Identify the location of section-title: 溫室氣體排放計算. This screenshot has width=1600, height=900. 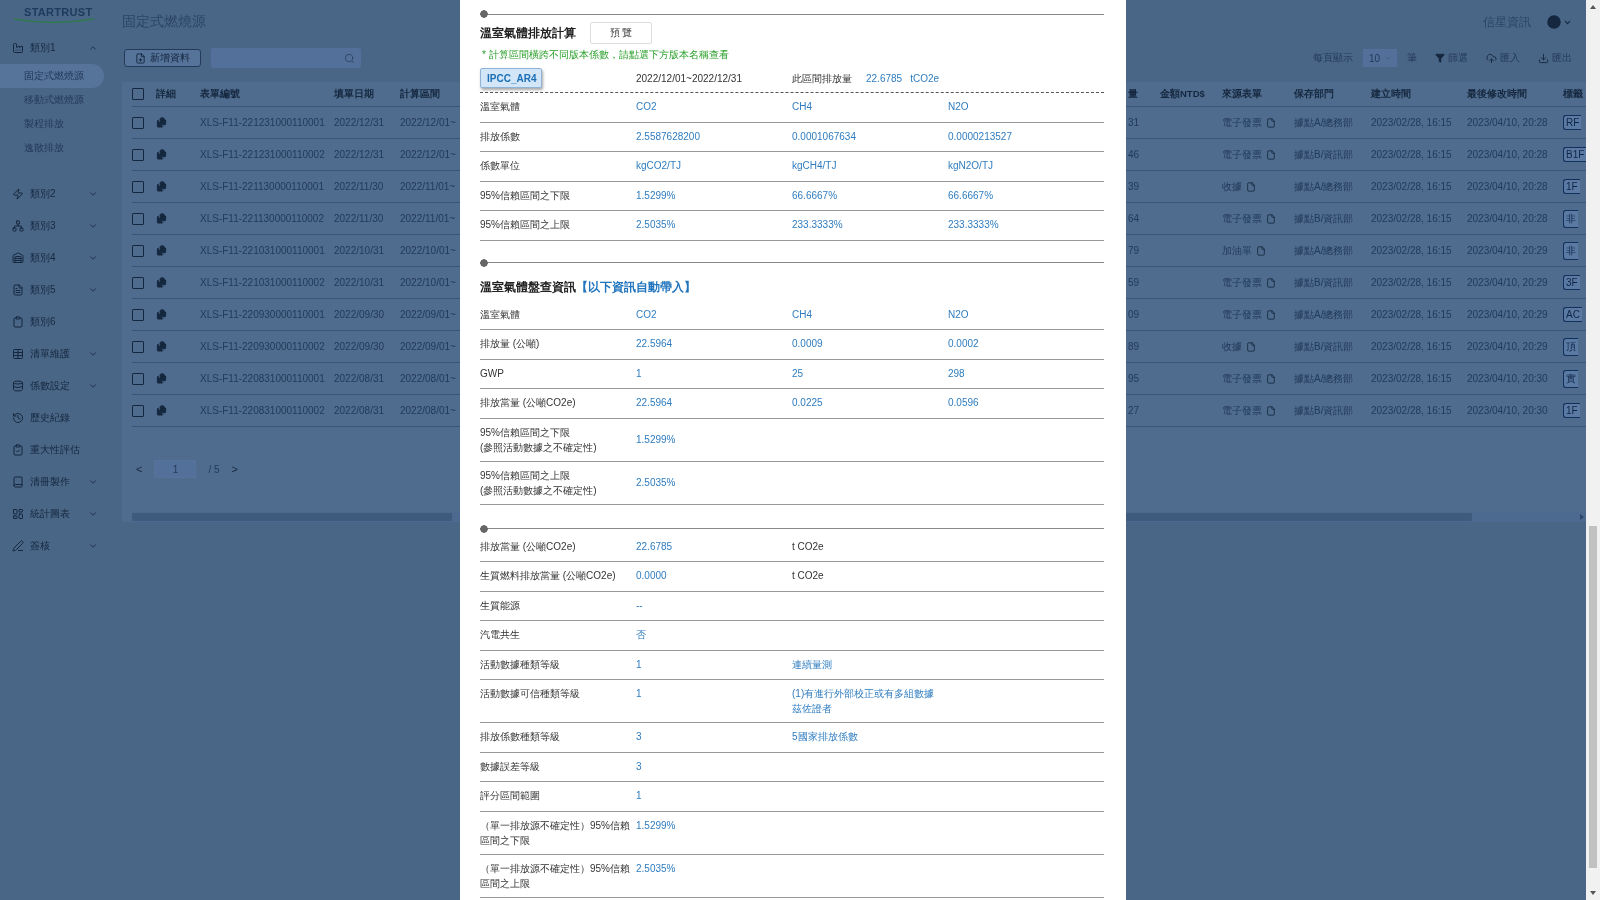
(528, 33).